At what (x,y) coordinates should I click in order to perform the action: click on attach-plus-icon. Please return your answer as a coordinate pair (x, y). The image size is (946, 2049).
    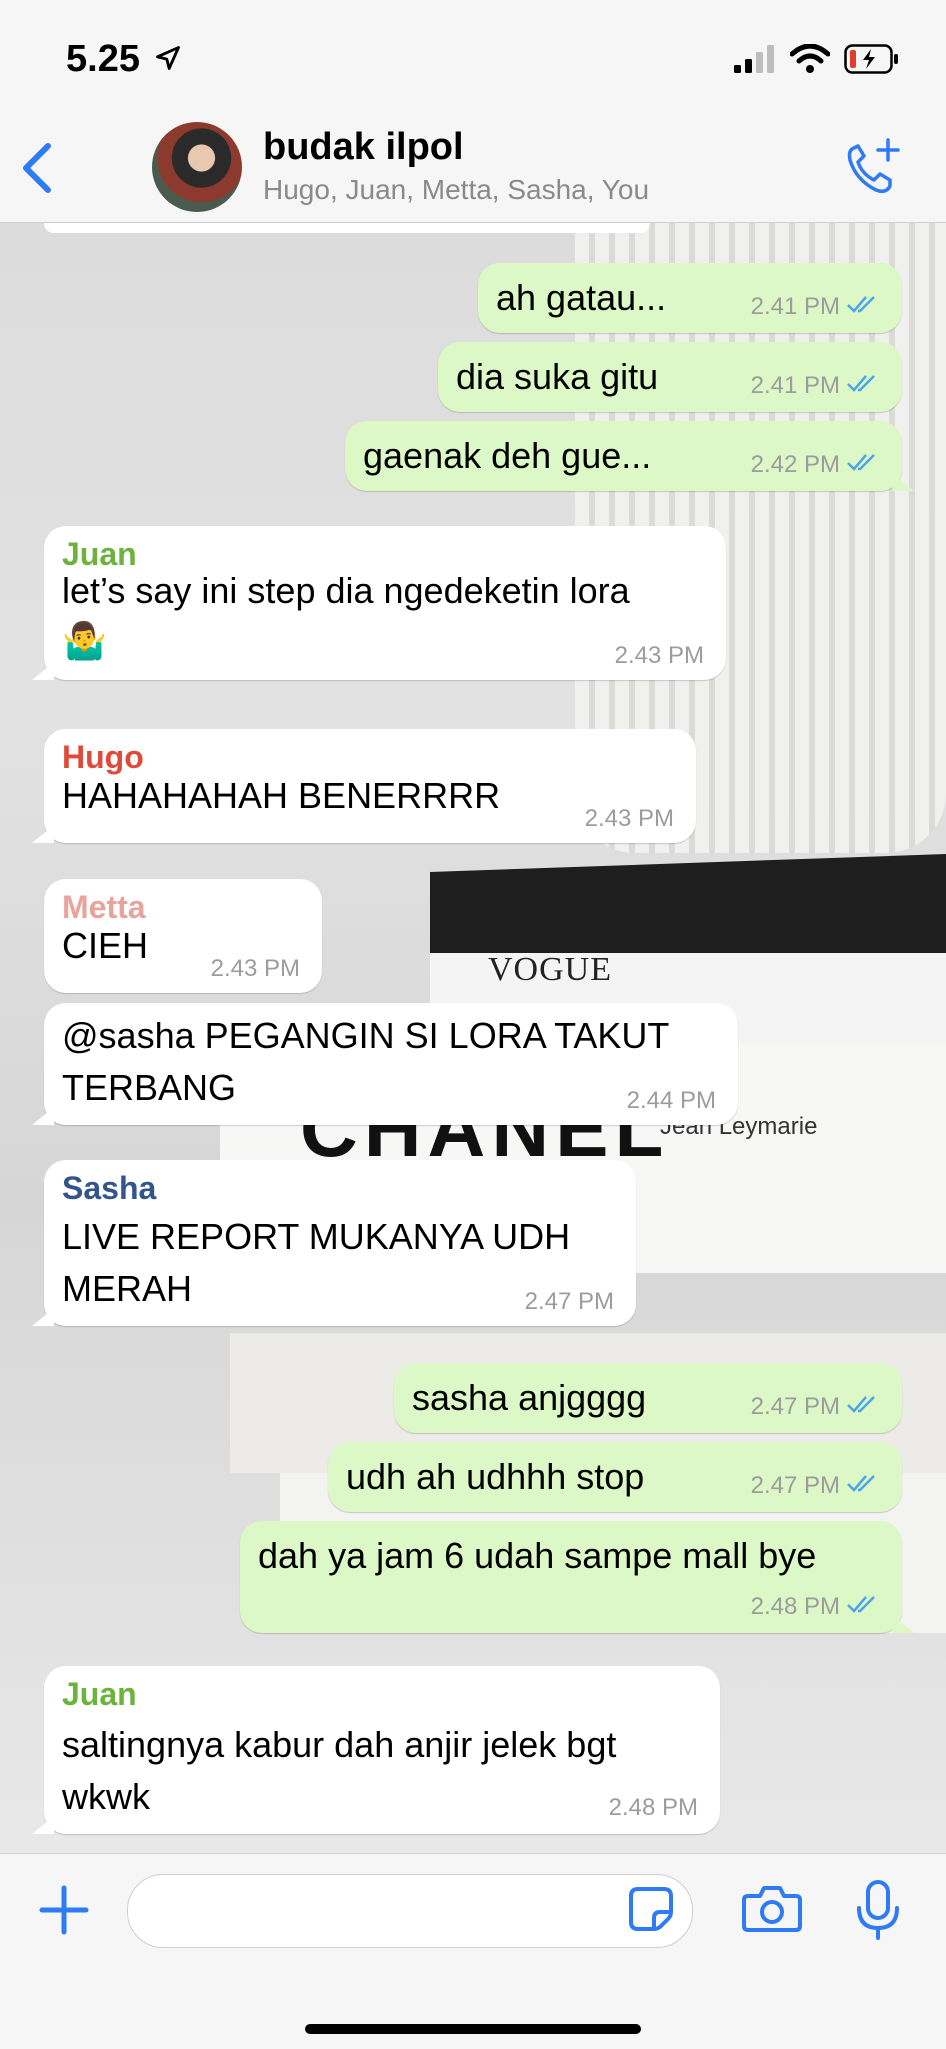
    Looking at the image, I should click on (64, 1912).